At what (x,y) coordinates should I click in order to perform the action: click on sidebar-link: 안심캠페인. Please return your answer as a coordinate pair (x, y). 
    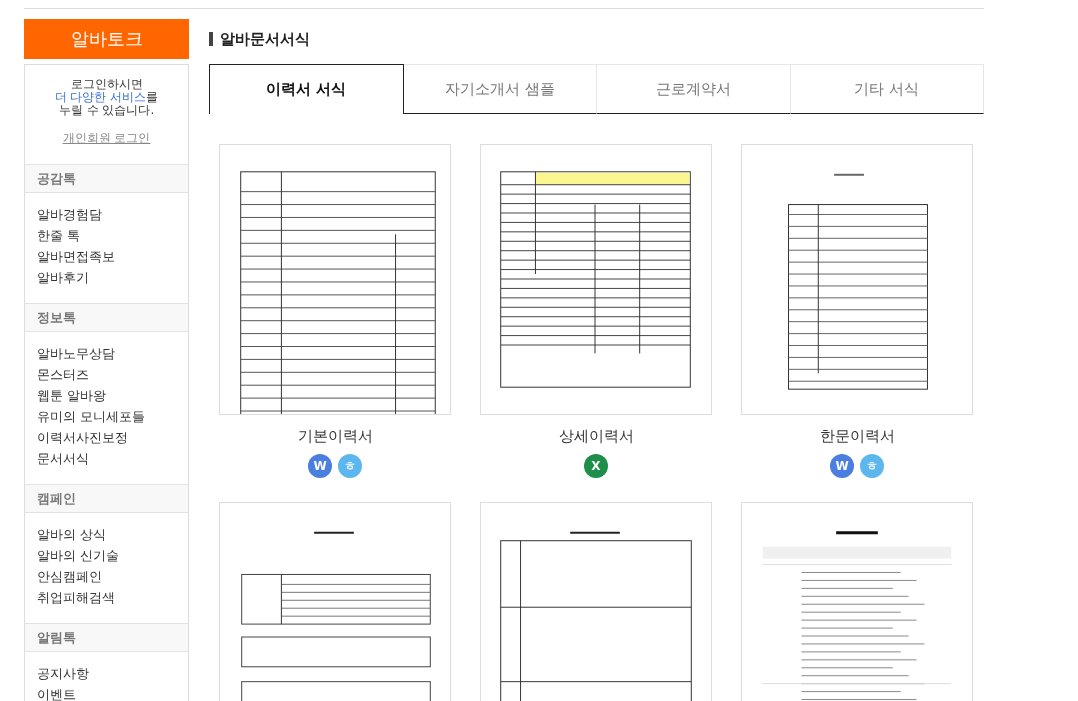
    Looking at the image, I should click on (106, 576).